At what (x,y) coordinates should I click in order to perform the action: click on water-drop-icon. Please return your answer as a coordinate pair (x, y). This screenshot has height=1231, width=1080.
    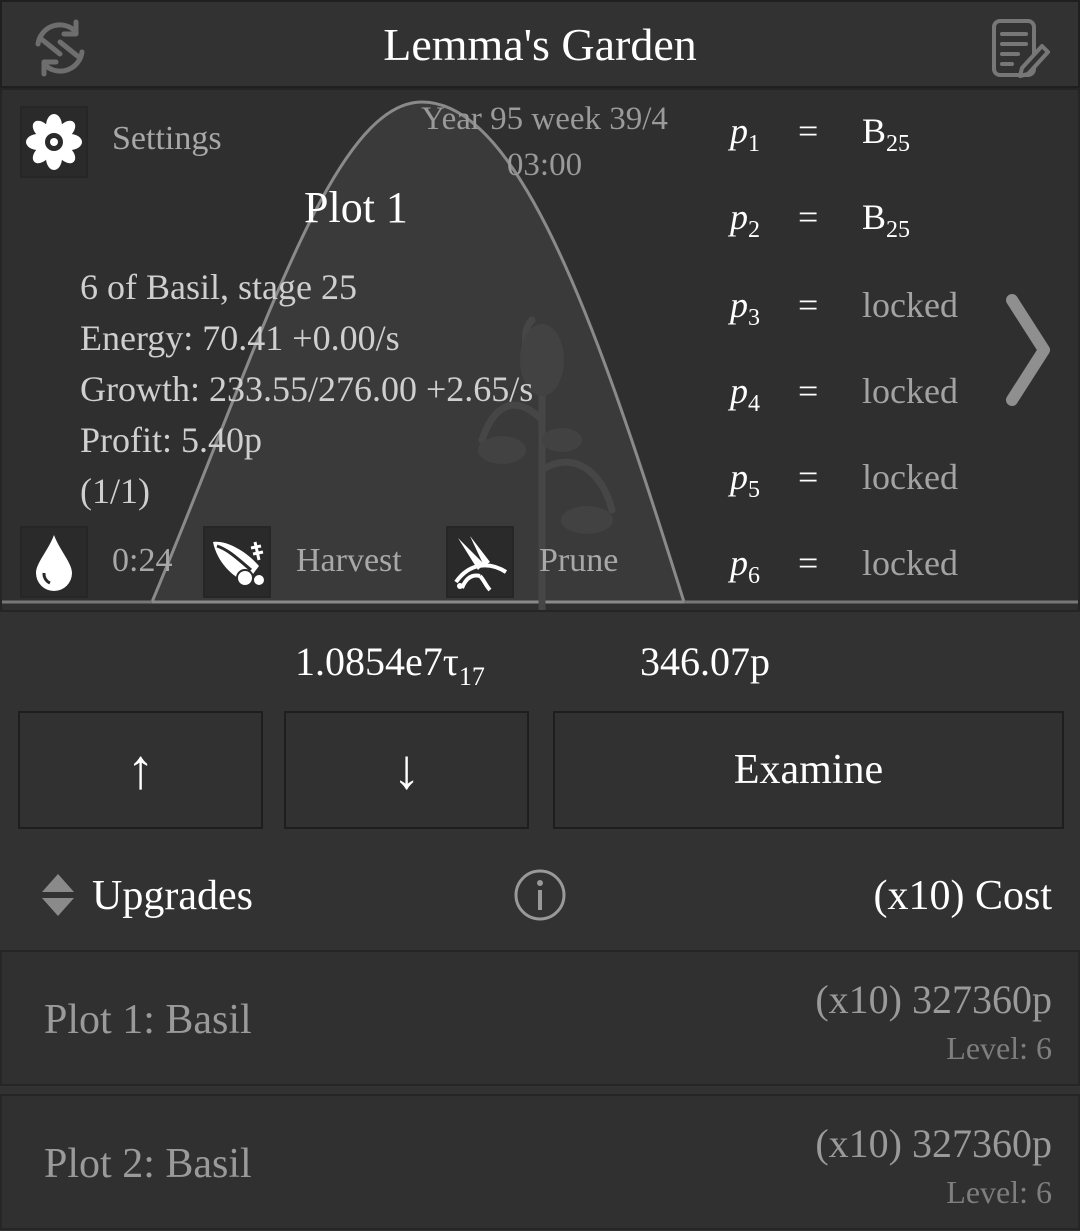
    Looking at the image, I should click on (54, 563).